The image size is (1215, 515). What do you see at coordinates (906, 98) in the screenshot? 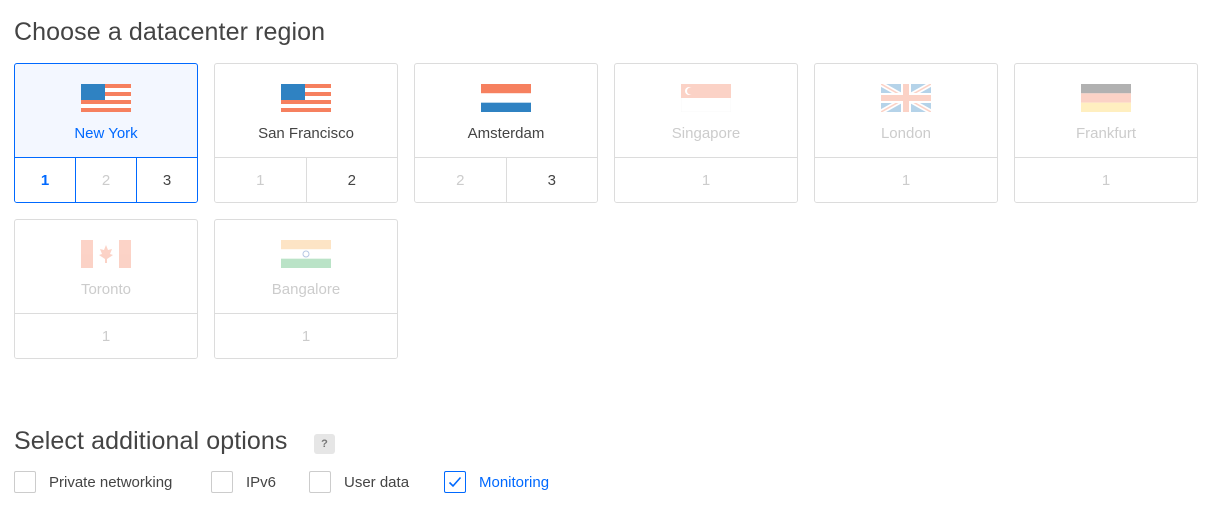
I see `uk-flag-icon` at bounding box center [906, 98].